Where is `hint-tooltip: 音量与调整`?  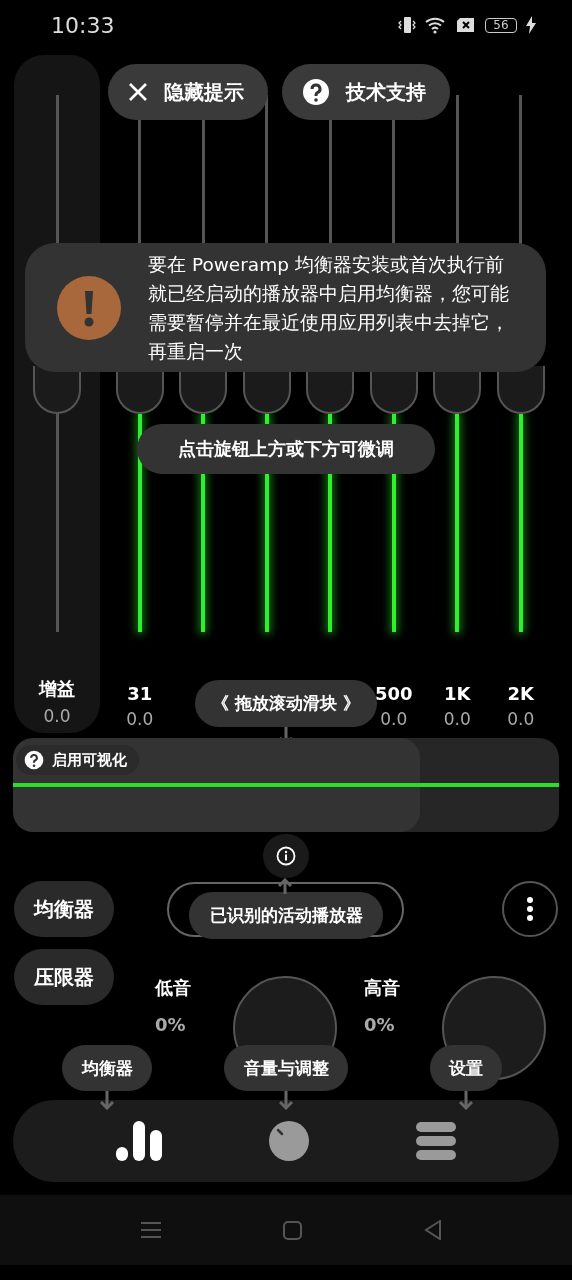 hint-tooltip: 音量与调整 is located at coordinates (286, 1068).